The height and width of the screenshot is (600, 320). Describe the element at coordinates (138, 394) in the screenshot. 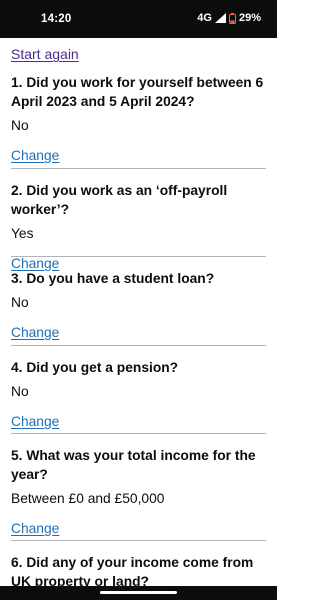

I see `summary-row-4: 4. Did you get a pension? No Change` at that location.